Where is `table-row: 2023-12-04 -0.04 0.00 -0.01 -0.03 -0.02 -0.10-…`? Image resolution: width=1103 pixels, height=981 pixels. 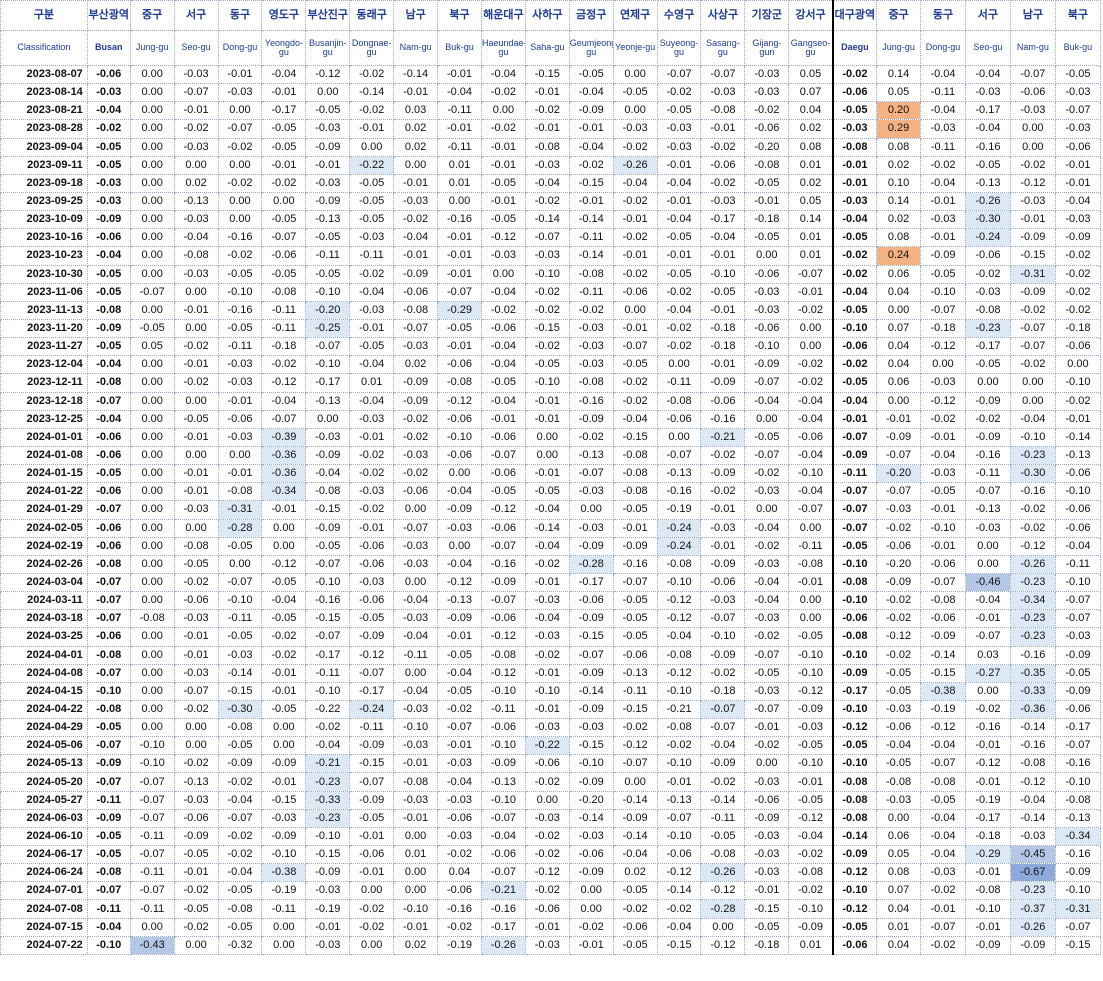
table-row: 2023-12-04 -0.04 0.00 -0.01 -0.03 -0.02 -0.10-… is located at coordinates (551, 365).